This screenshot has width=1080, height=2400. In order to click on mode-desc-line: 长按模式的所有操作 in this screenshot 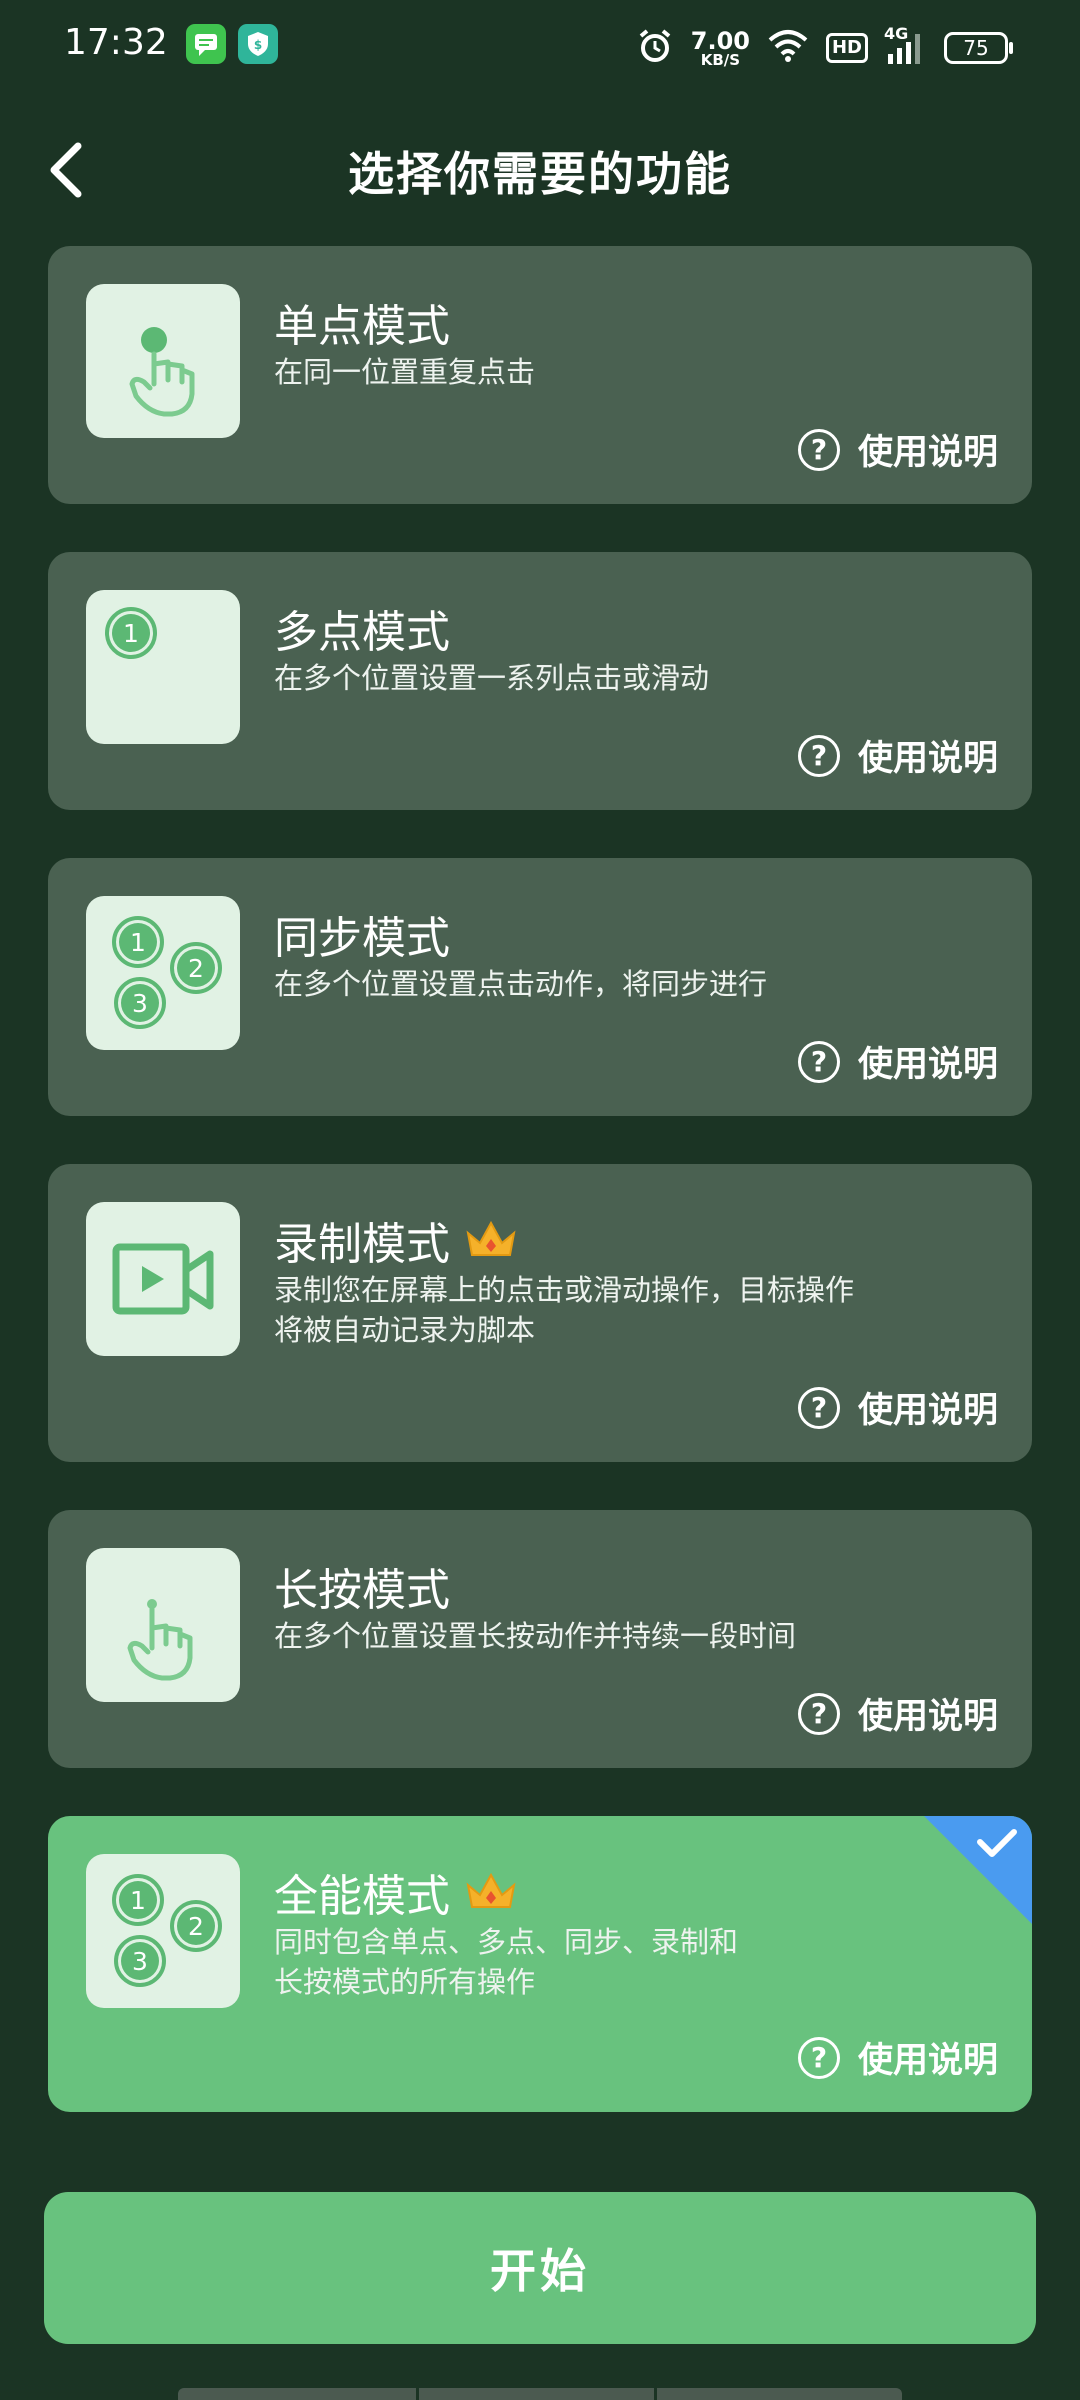, I will do `click(405, 1982)`.